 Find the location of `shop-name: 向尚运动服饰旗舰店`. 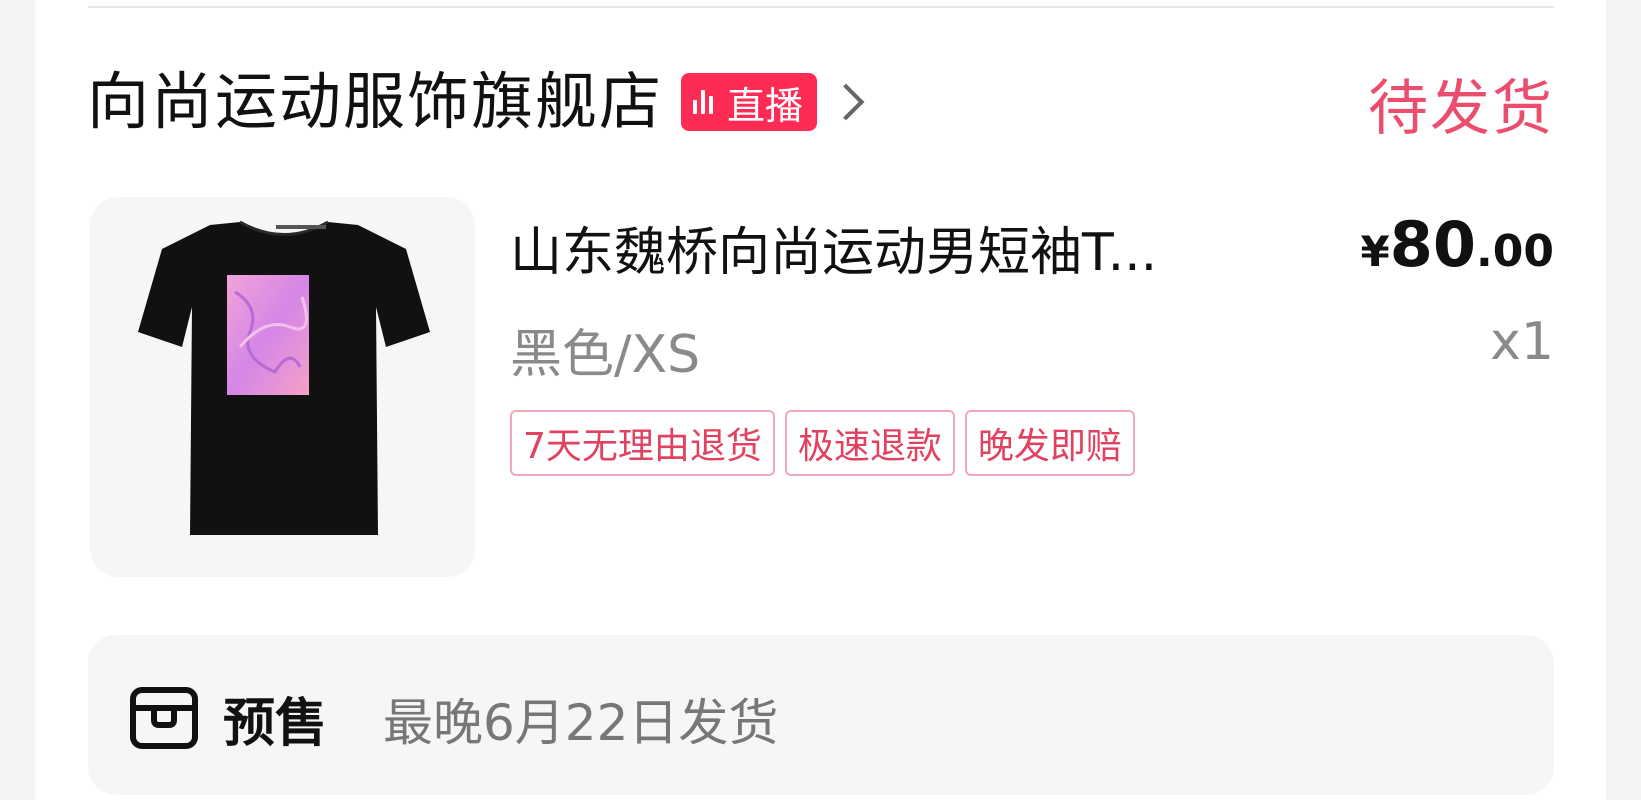

shop-name: 向尚运动服饰旗舰店 is located at coordinates (375, 102).